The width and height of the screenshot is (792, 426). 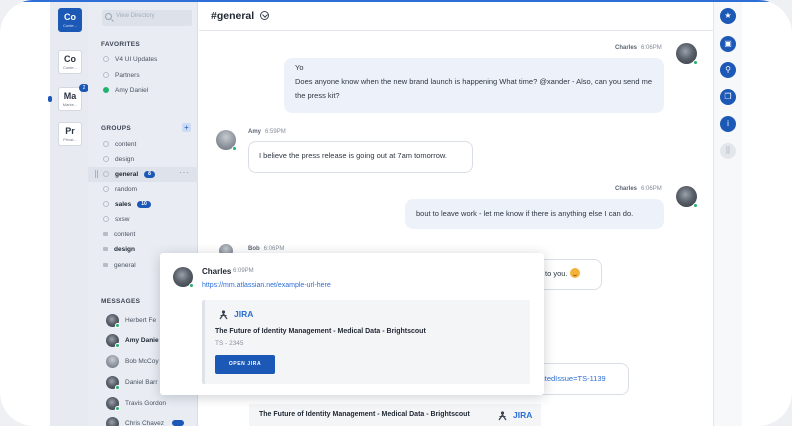 I want to click on group-item: sxsw, so click(x=116, y=220).